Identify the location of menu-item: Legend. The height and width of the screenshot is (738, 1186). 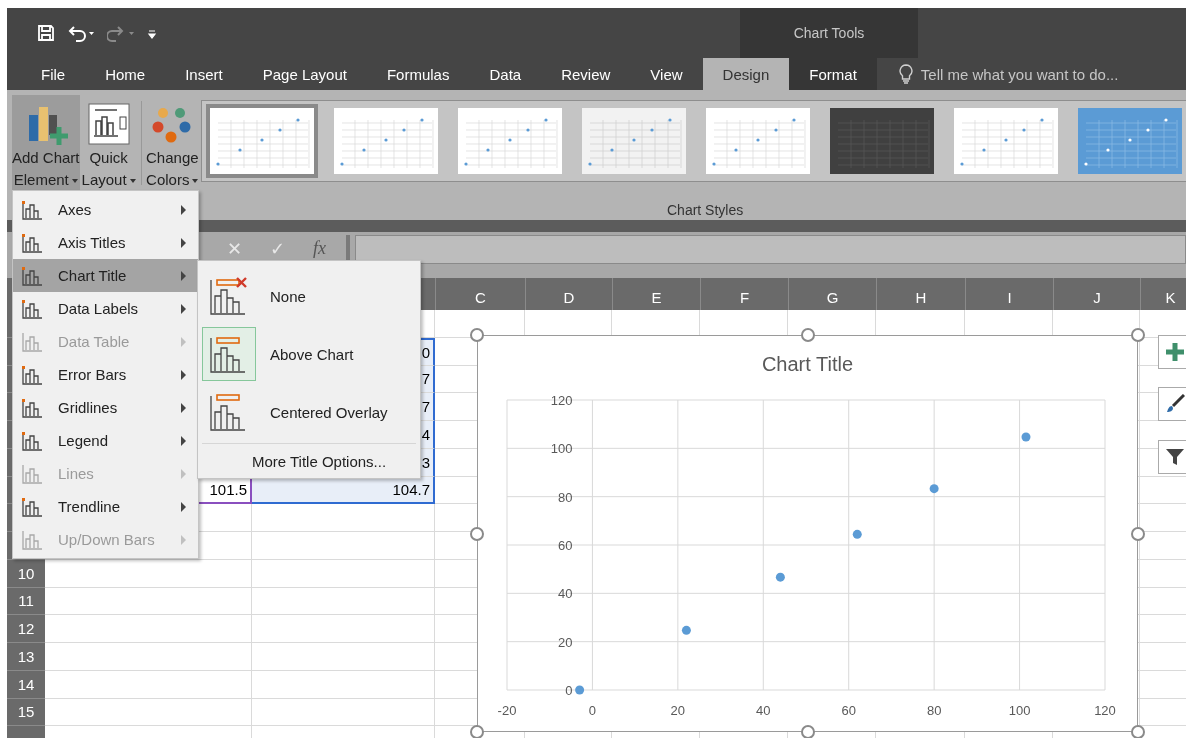
(105, 440).